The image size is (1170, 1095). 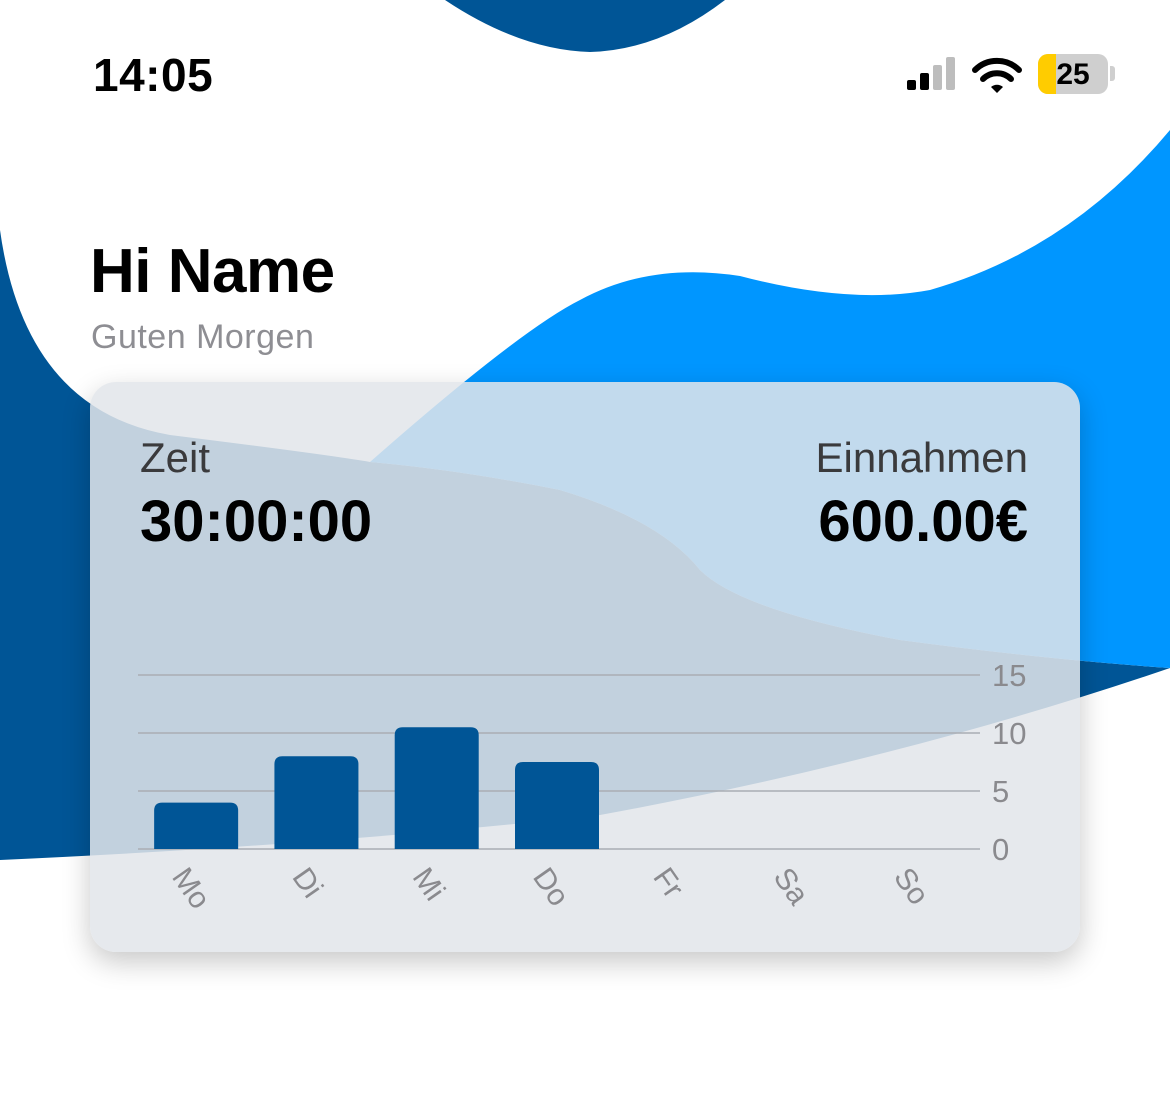 What do you see at coordinates (911, 886) in the screenshot?
I see `x-tick-label-so: So` at bounding box center [911, 886].